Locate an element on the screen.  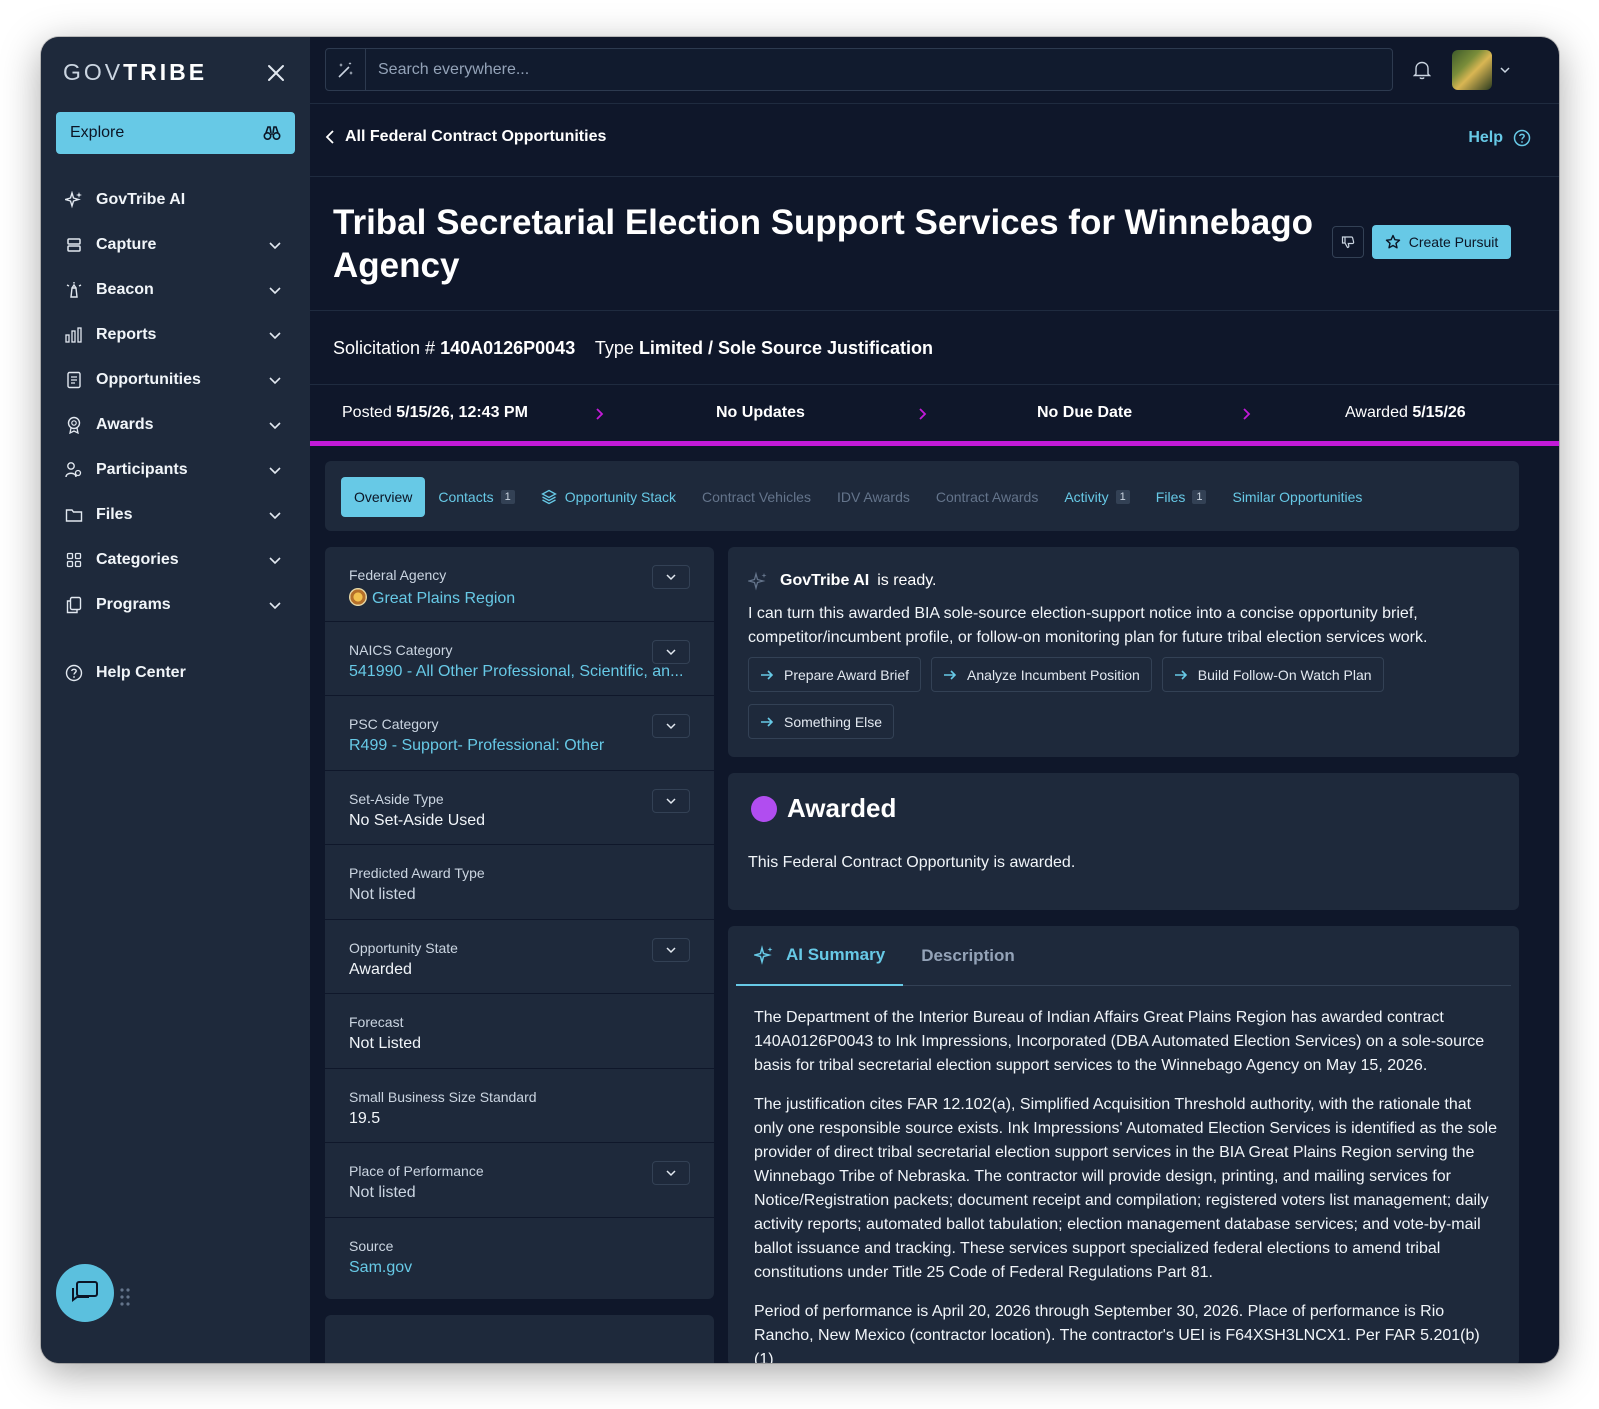
timeline-due-value: No Due Date is located at coordinates (1085, 412).